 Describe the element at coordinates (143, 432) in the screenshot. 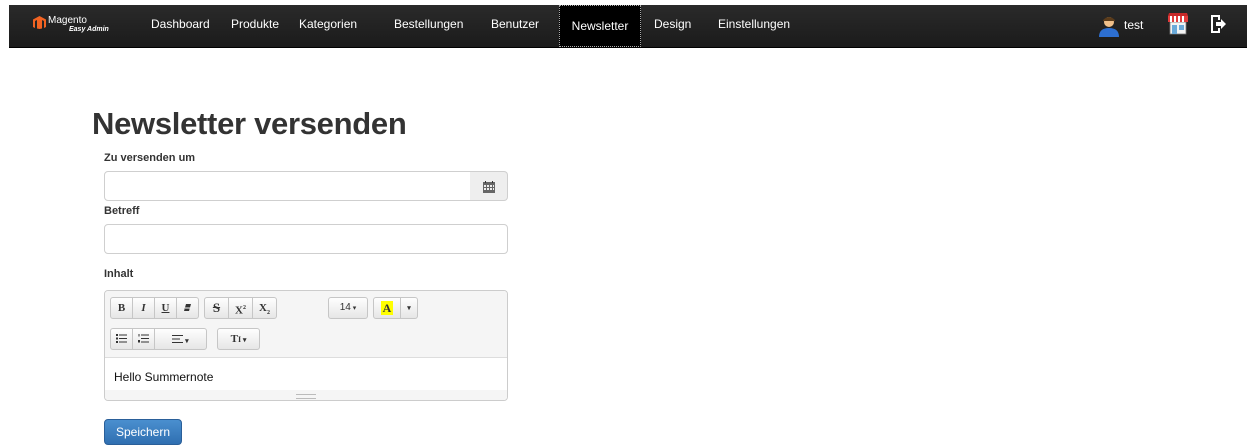

I see `save-button: Speichern` at that location.